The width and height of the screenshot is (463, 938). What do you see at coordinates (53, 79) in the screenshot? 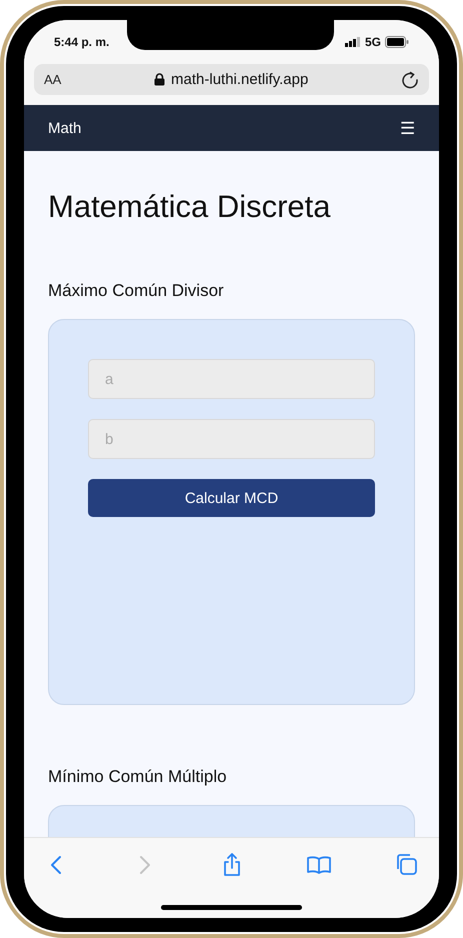
I see `text-size-button: AA` at bounding box center [53, 79].